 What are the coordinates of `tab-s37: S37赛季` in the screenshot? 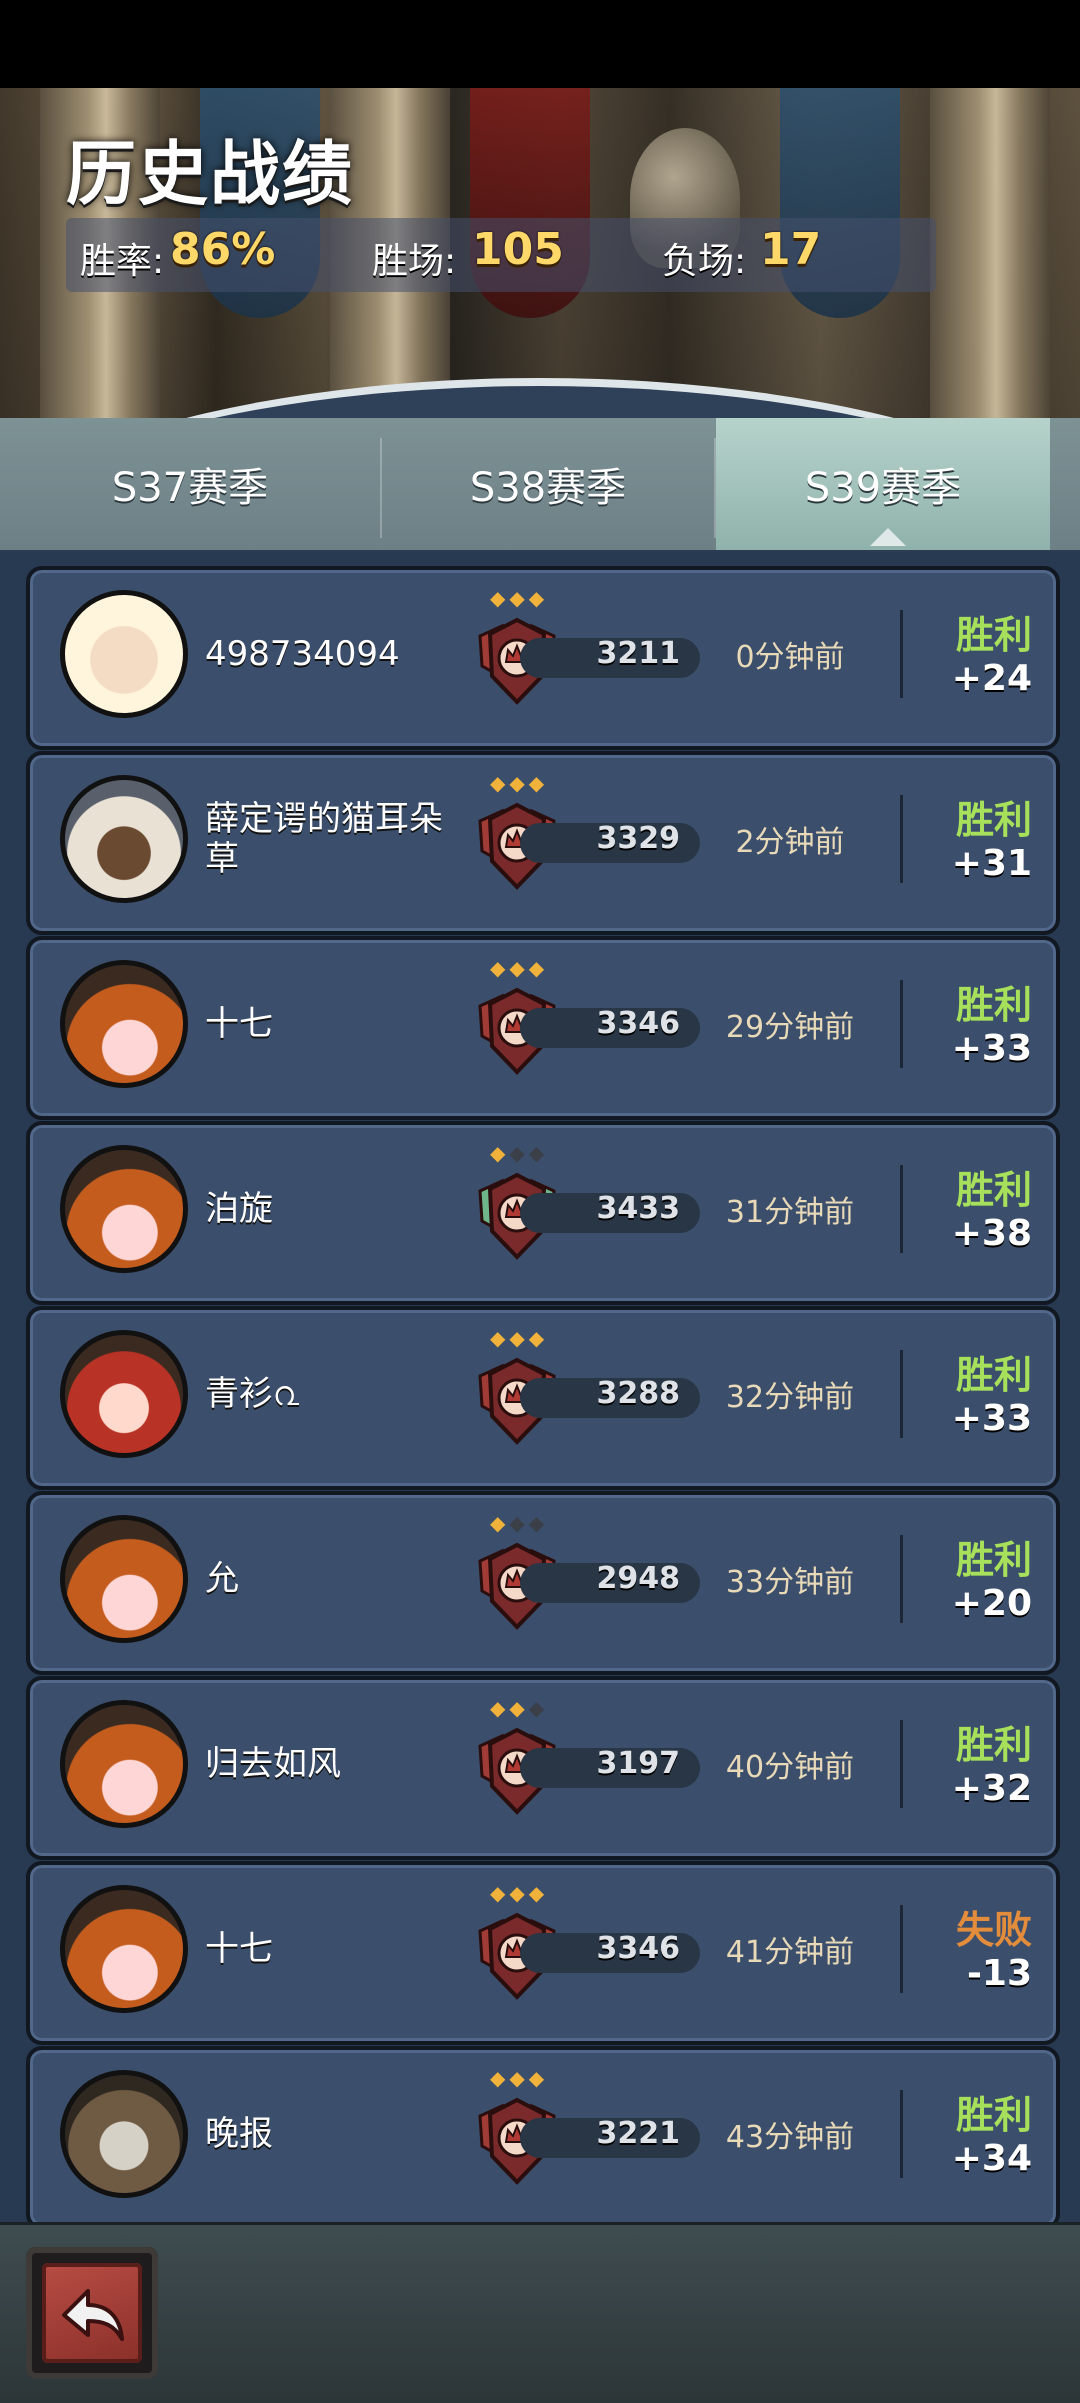 It's located at (190, 484).